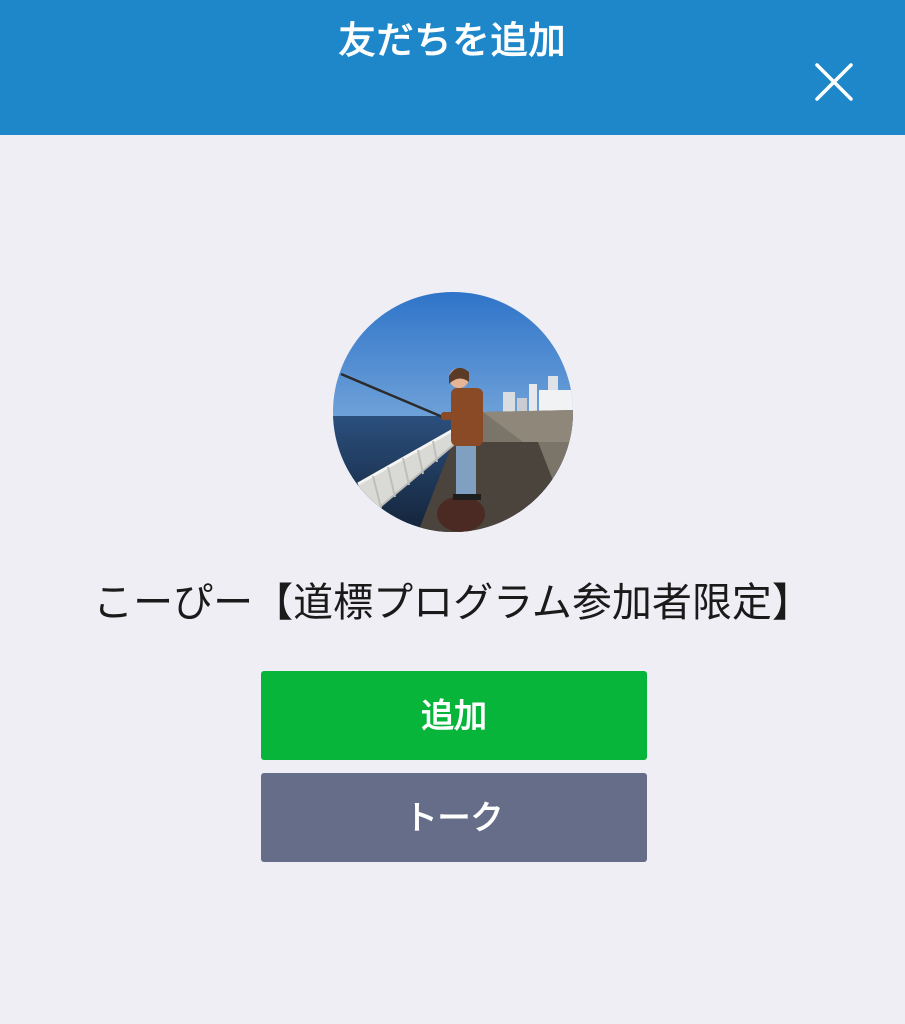  What do you see at coordinates (452, 603) in the screenshot?
I see `display-name: こーぴー【道標プログラム参加者限定】` at bounding box center [452, 603].